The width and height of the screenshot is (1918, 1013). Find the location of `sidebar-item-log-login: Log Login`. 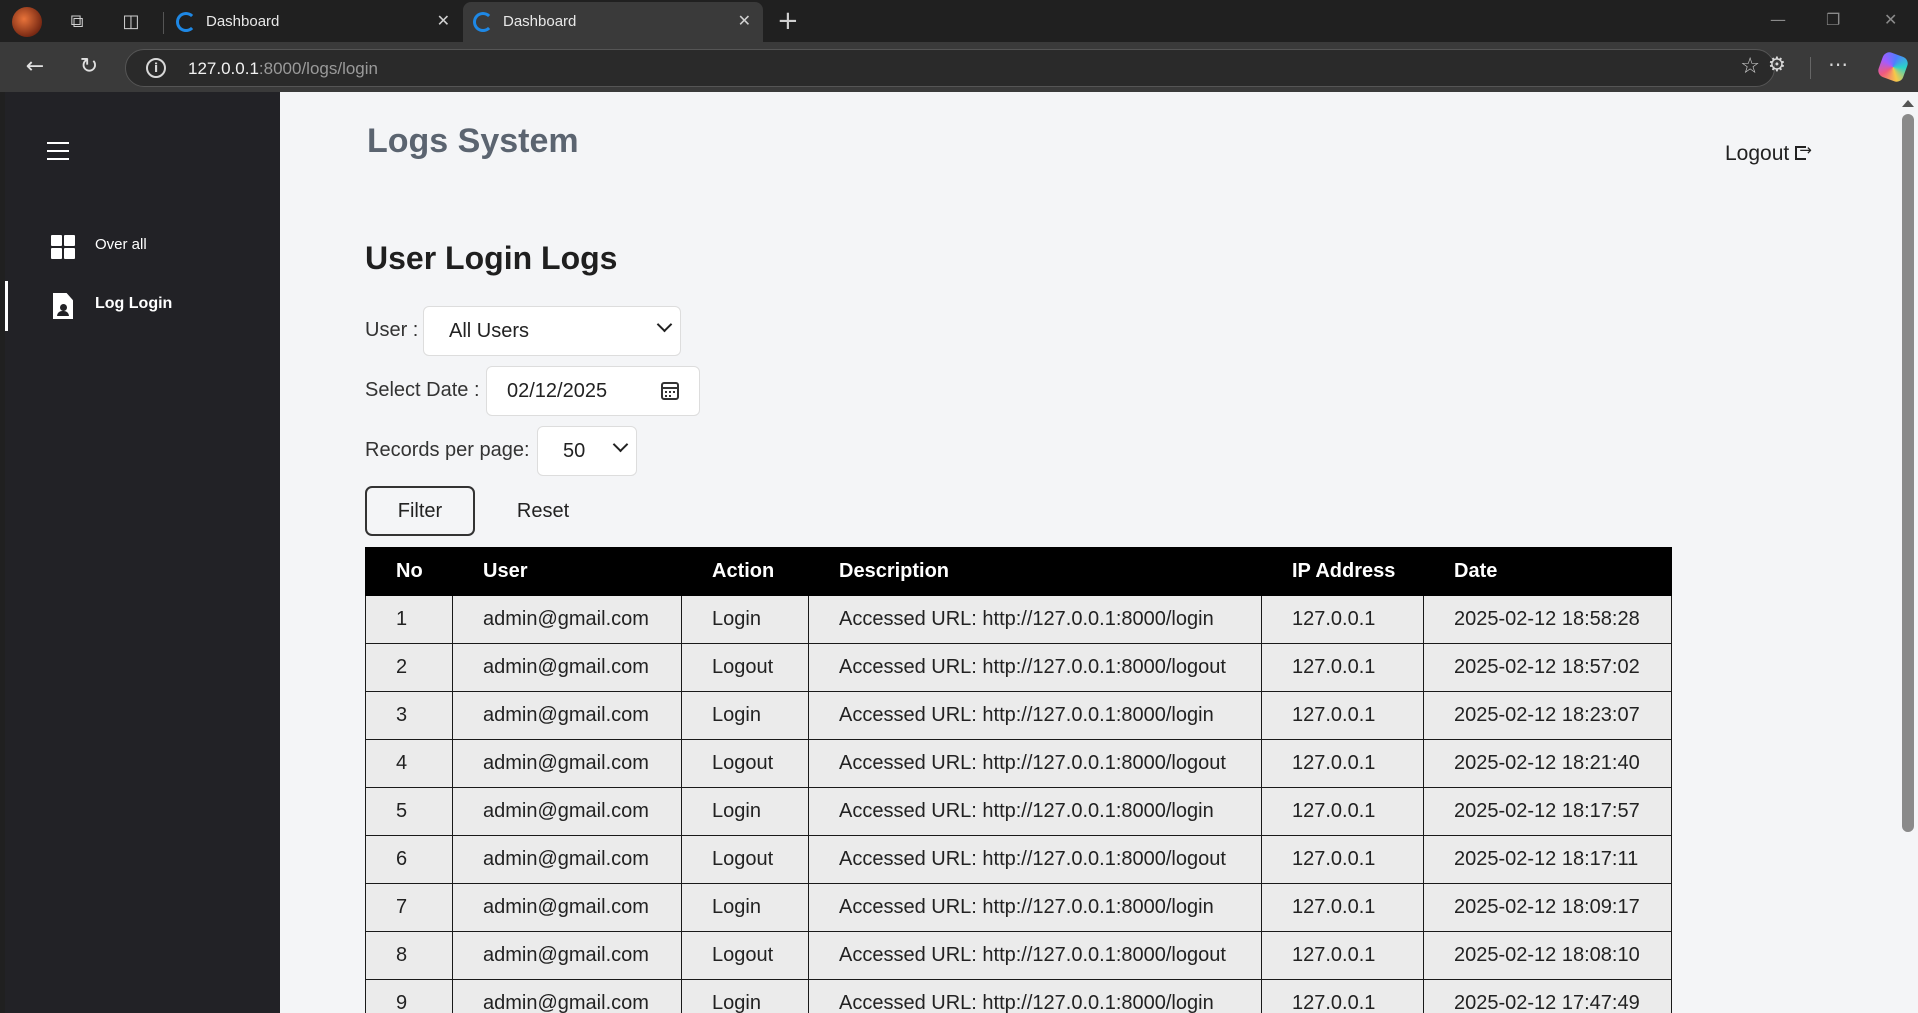

sidebar-item-log-login: Log Login is located at coordinates (142, 306).